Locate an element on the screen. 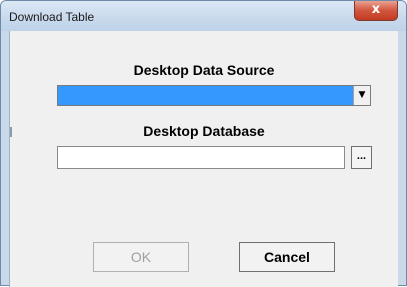  window-title: Download Table is located at coordinates (52, 17).